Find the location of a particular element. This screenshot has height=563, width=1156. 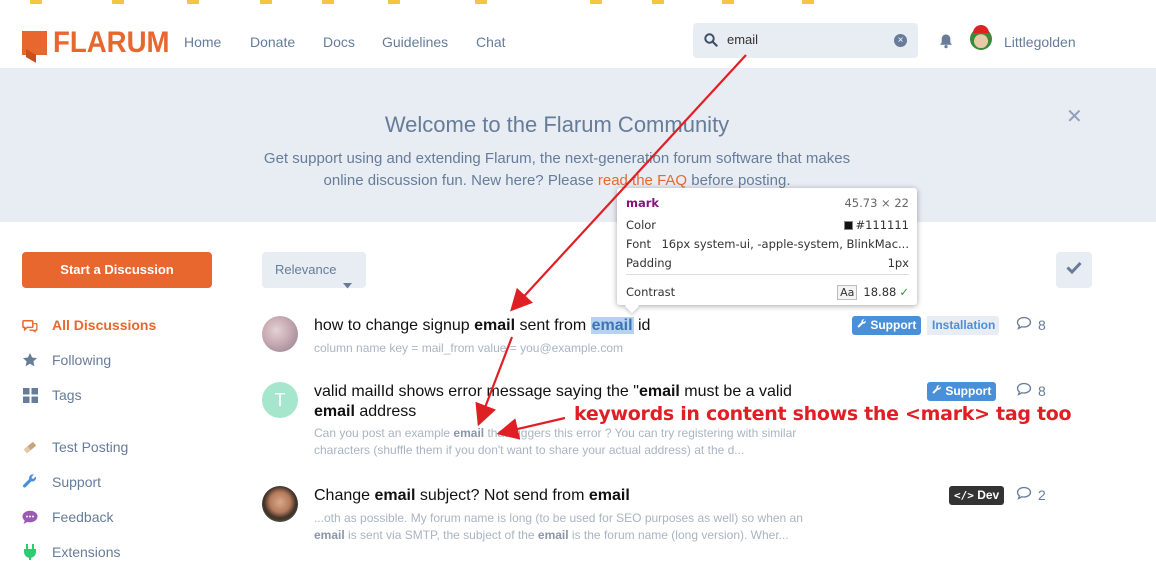

tooltip-contrast-value: 18.88 is located at coordinates (880, 292).